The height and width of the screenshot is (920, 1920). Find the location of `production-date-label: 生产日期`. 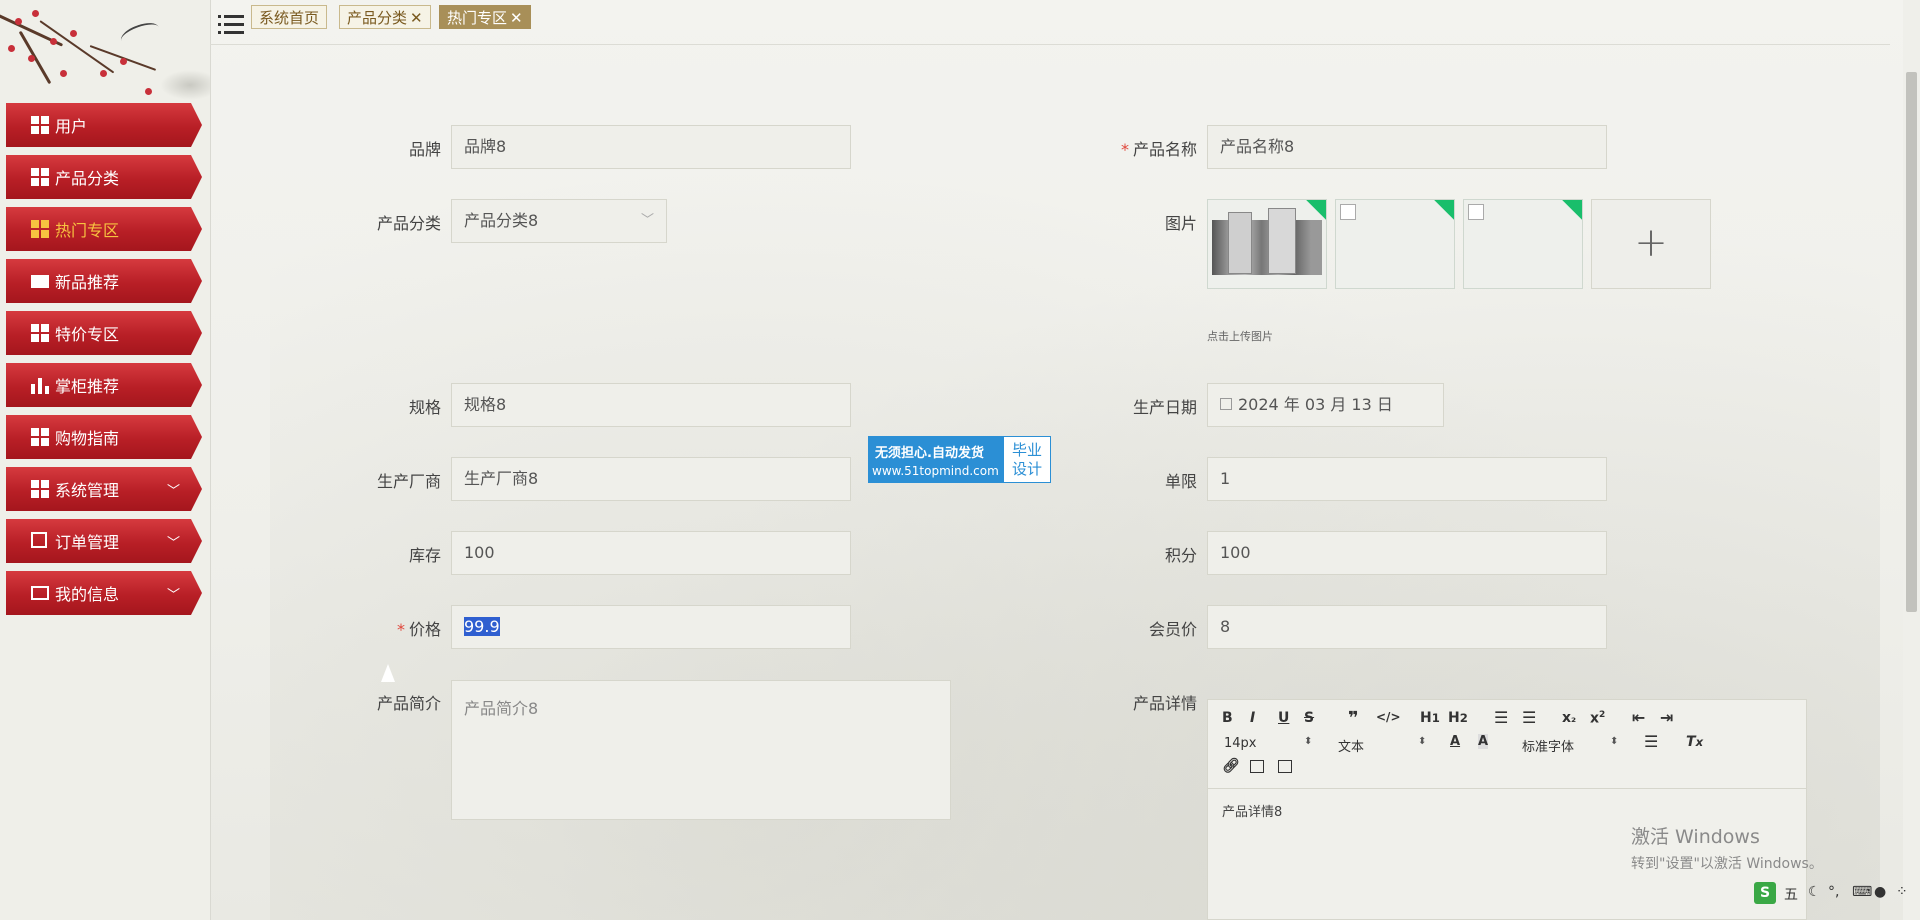

production-date-label: 生产日期 is located at coordinates (1164, 407).